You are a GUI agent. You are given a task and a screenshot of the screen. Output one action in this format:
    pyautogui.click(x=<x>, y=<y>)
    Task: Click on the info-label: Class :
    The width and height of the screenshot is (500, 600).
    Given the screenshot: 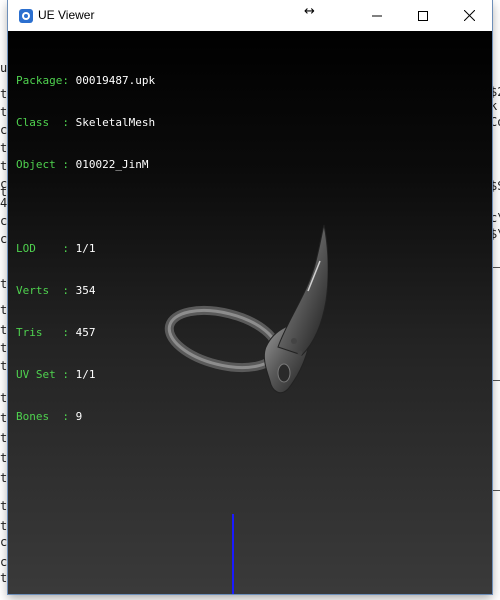 What is the action you would take?
    pyautogui.click(x=42, y=122)
    